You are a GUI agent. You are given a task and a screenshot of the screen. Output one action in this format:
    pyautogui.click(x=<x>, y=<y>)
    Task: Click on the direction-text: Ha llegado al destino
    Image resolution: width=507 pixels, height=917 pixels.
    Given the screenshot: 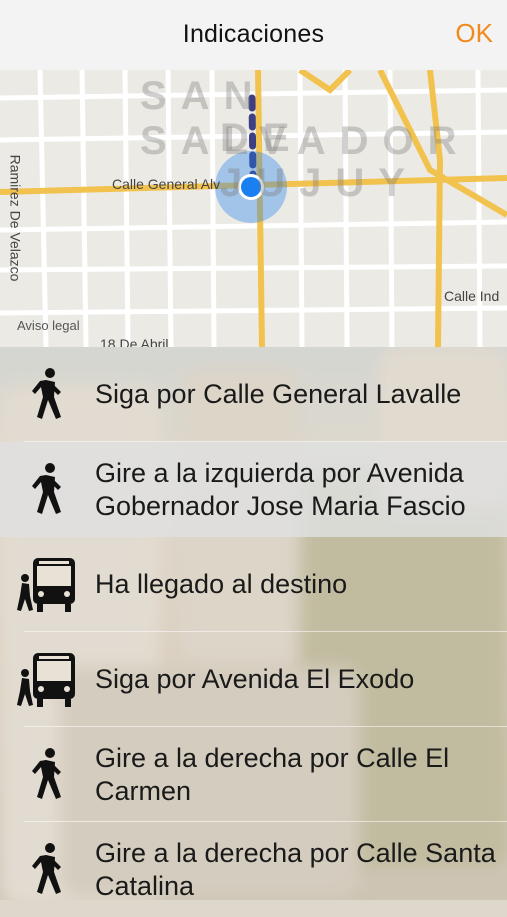 What is the action you would take?
    pyautogui.click(x=221, y=584)
    